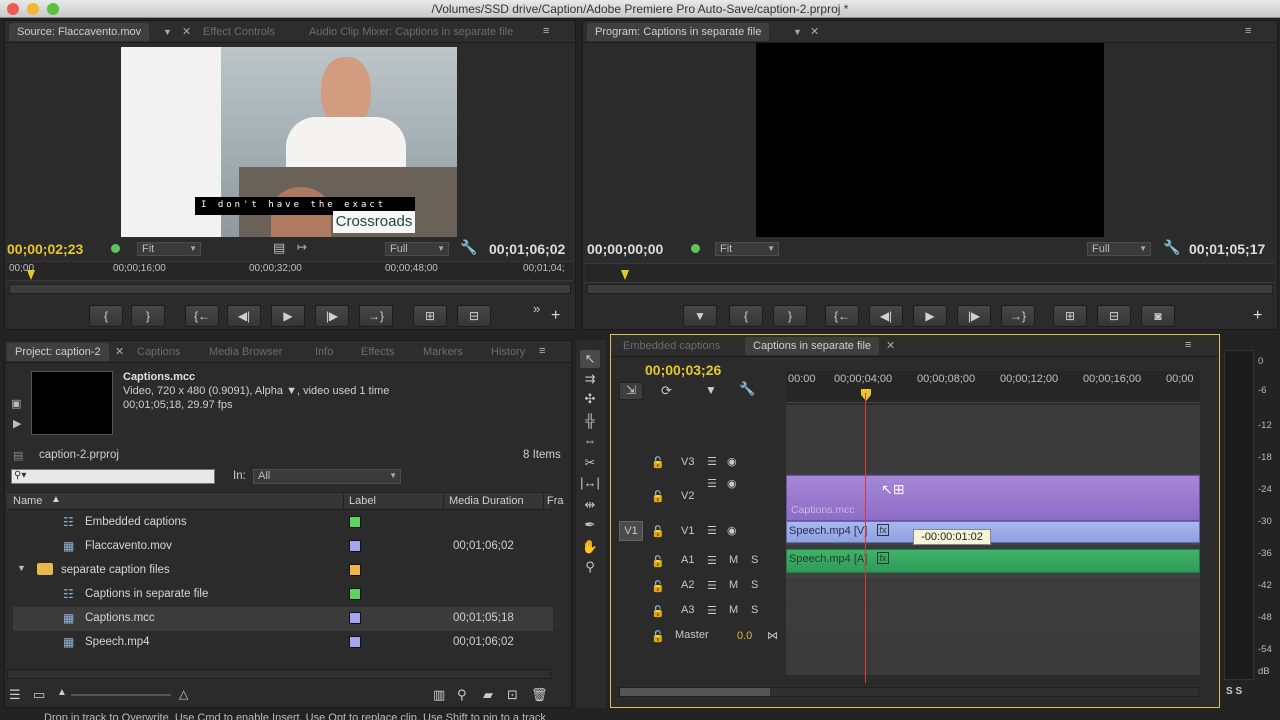  Describe the element at coordinates (158, 352) in the screenshot. I see `tab-captions: Captions` at that location.